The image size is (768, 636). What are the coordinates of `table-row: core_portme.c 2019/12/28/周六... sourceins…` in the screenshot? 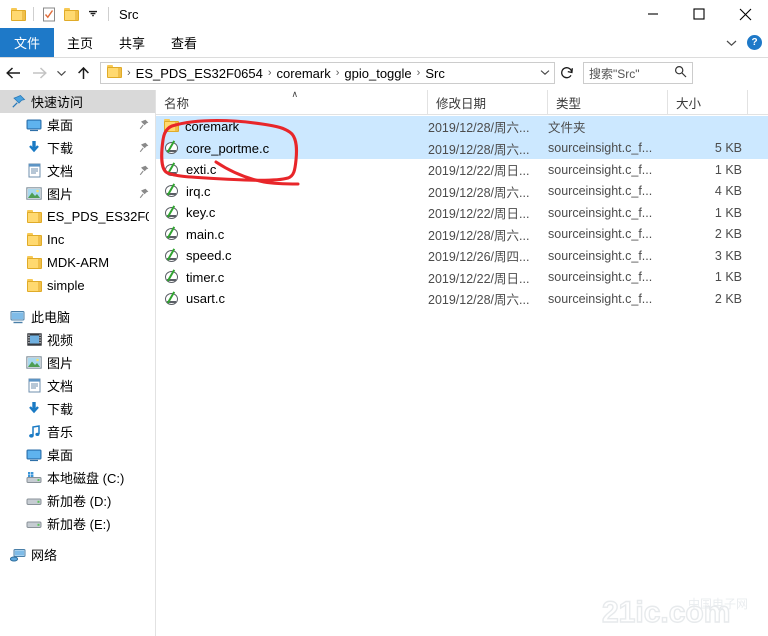 It's located at (462, 148).